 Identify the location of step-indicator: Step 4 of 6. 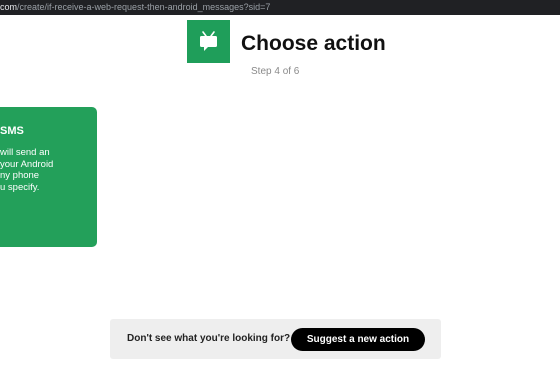
(275, 71).